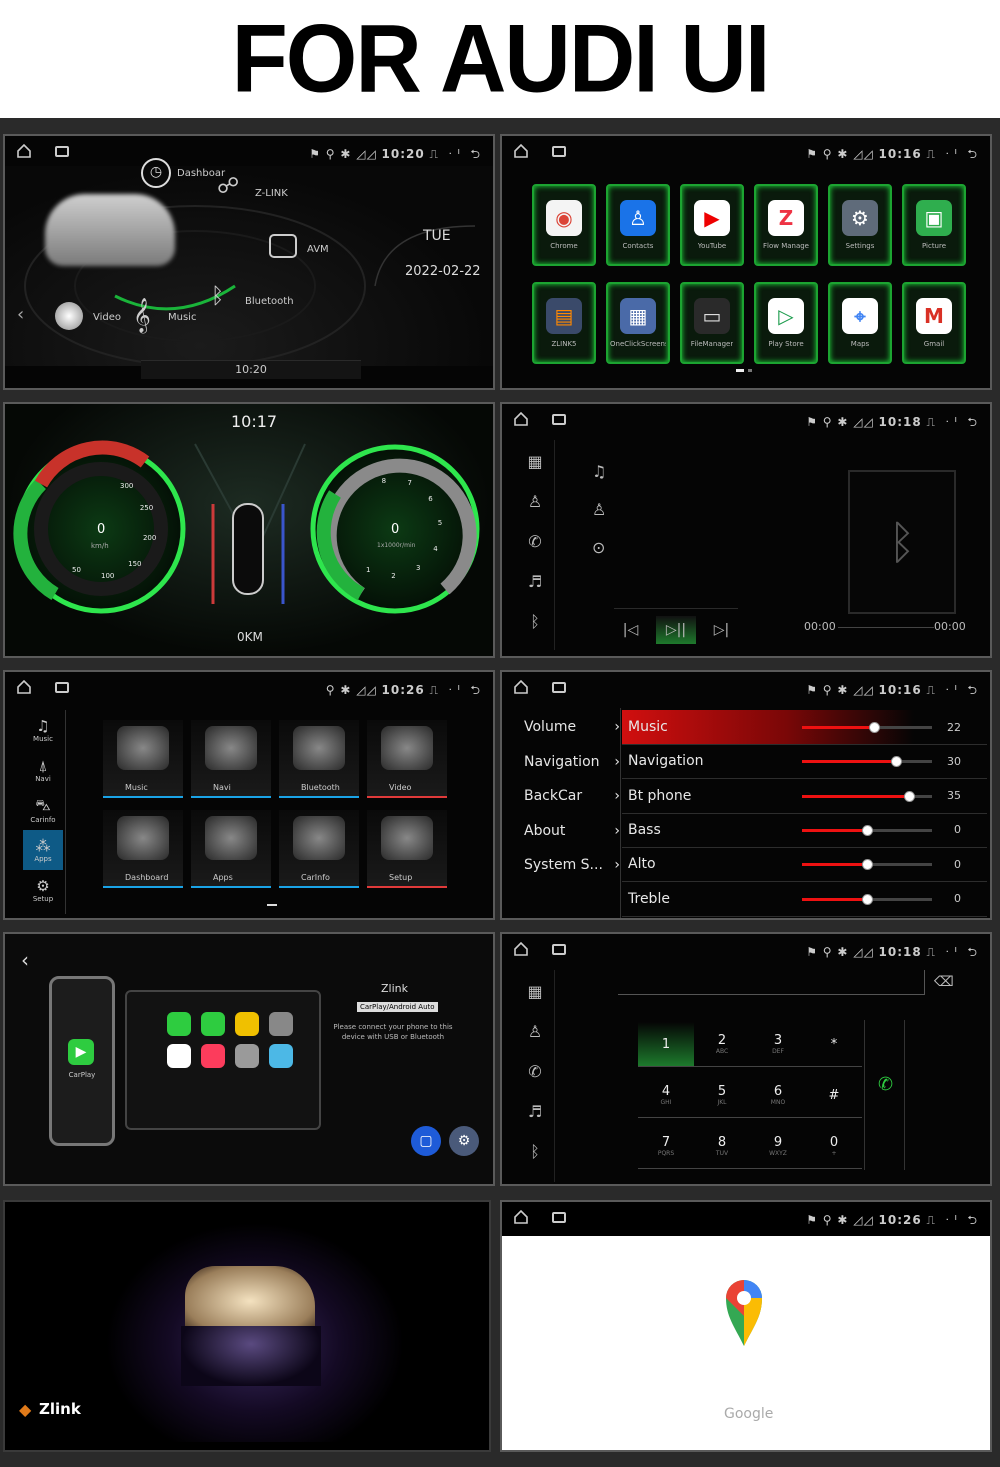  Describe the element at coordinates (407, 759) in the screenshot. I see `launcher-tile: Video` at that location.